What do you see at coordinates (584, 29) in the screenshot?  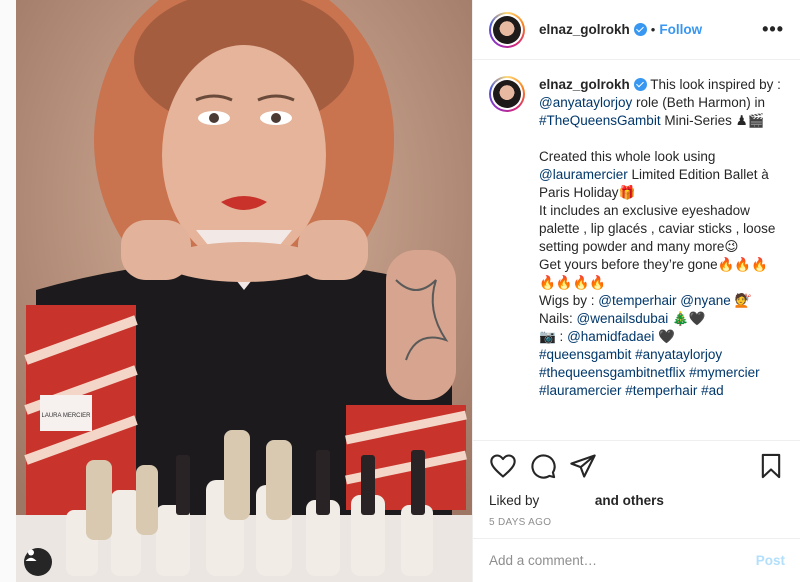 I see `author-username: elnaz_golrokh` at bounding box center [584, 29].